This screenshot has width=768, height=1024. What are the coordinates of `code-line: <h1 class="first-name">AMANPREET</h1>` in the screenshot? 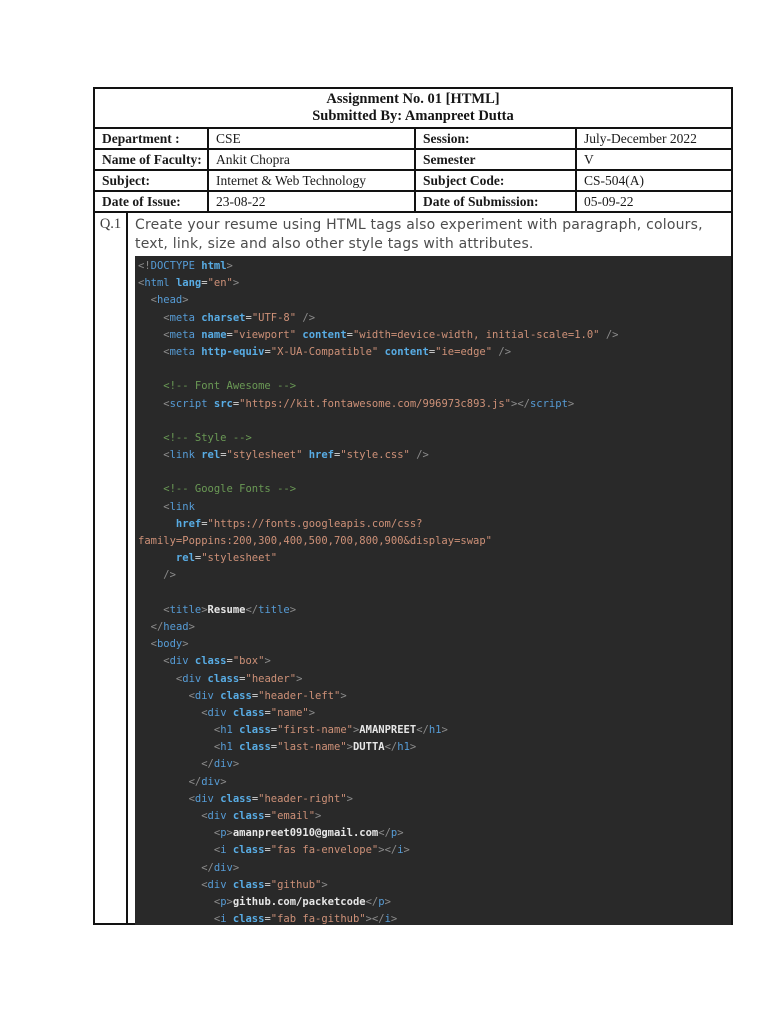 It's located at (293, 730).